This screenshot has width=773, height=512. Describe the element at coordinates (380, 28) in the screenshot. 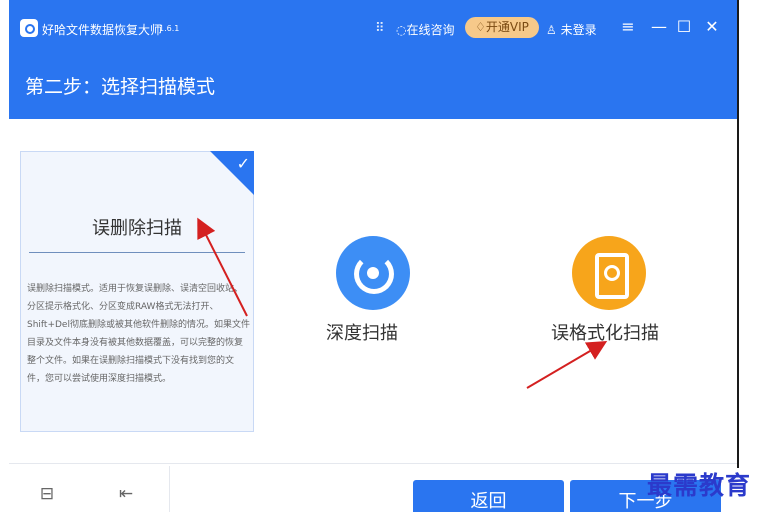

I see `grid-icon: ⠿` at that location.